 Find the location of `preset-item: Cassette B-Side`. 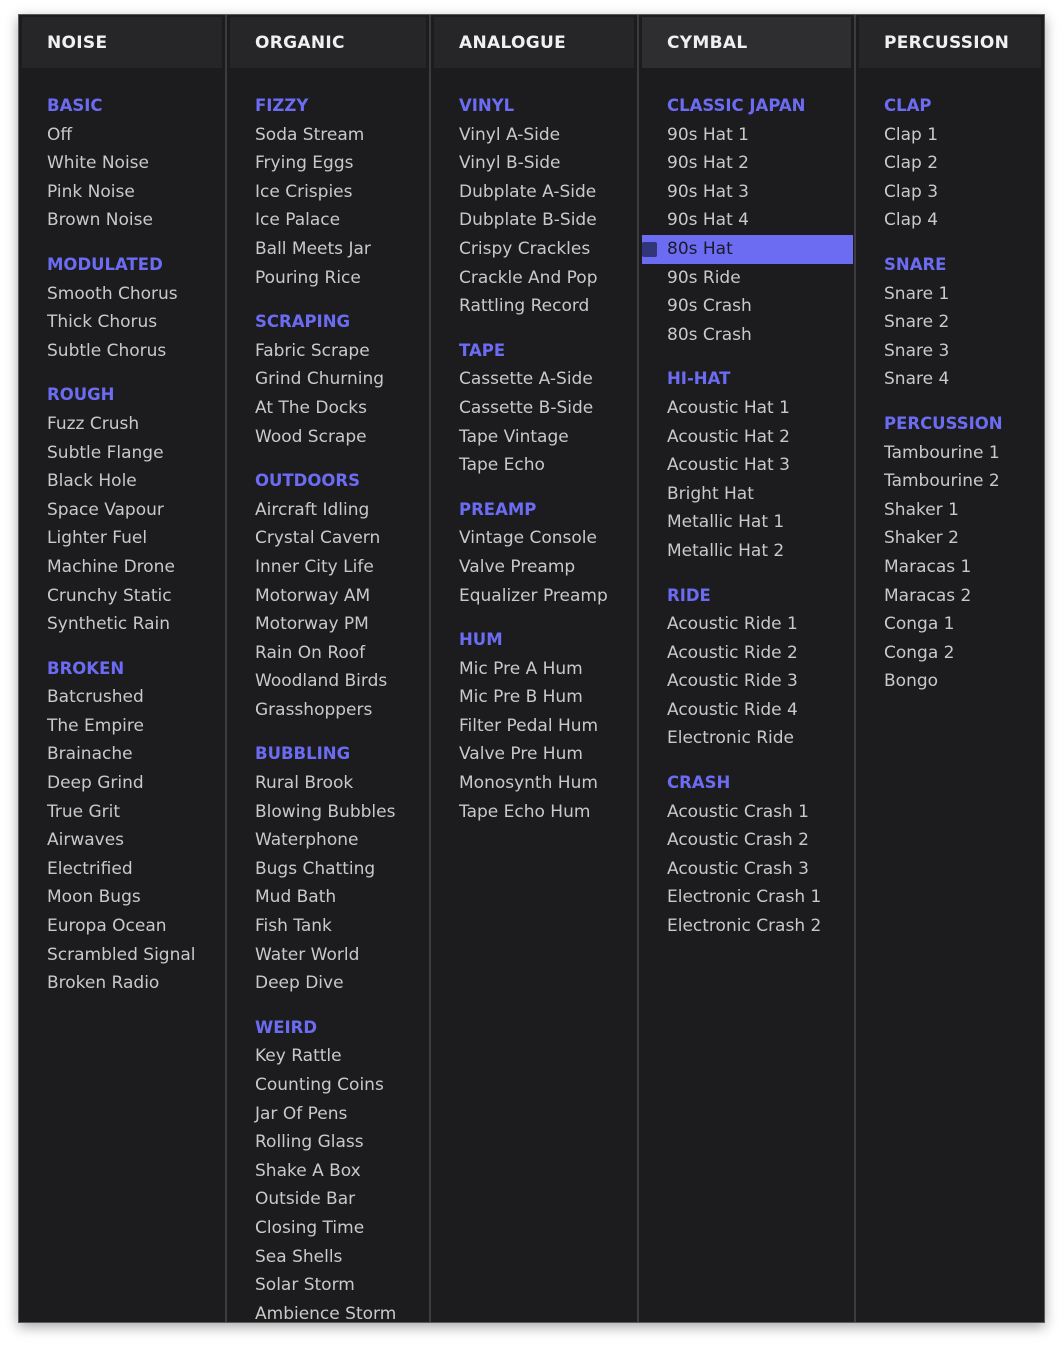

preset-item: Cassette B-Side is located at coordinates (534, 408).